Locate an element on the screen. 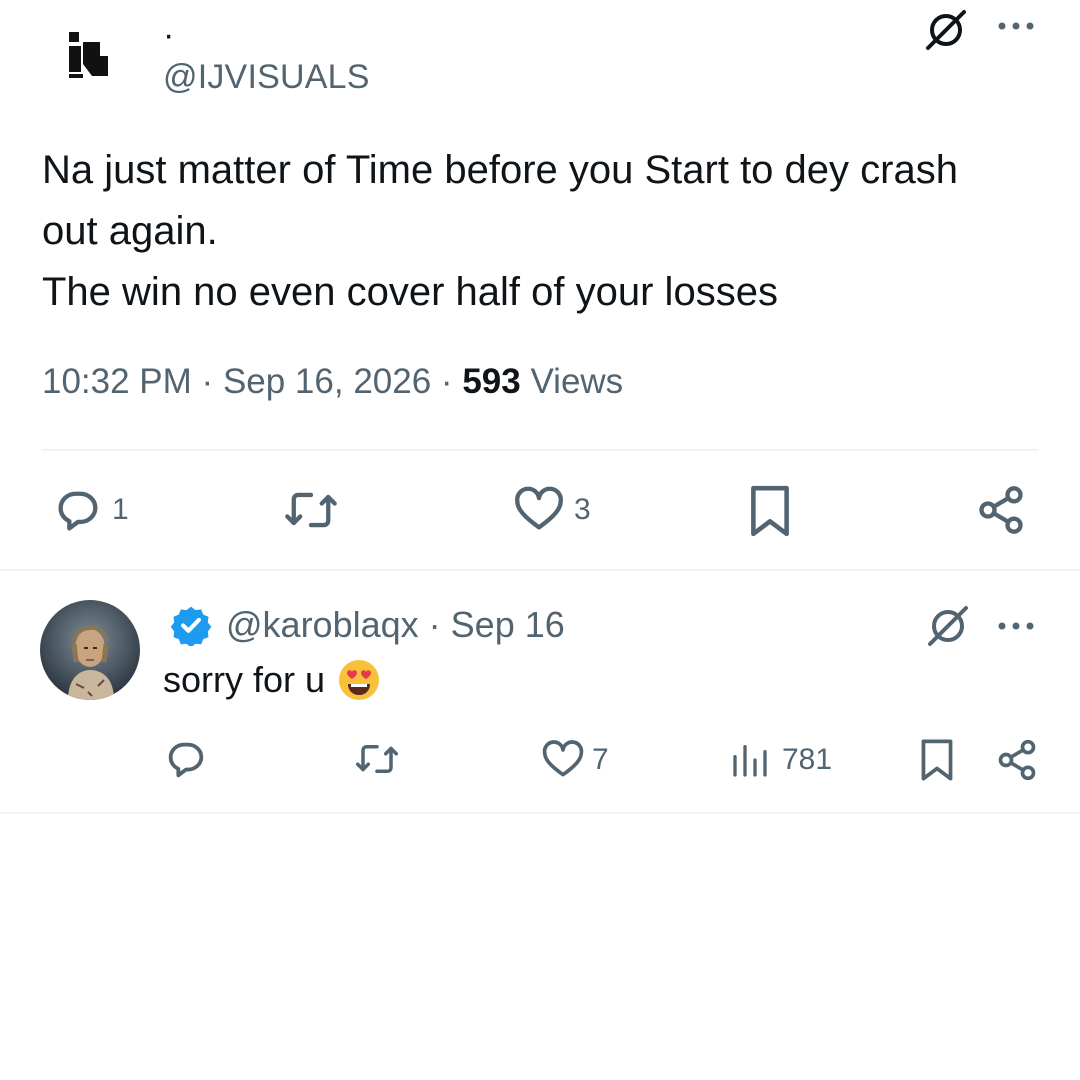 The width and height of the screenshot is (1080, 1080). reply-meta: @karoblaqx · Sep 16 is located at coordinates (395, 625).